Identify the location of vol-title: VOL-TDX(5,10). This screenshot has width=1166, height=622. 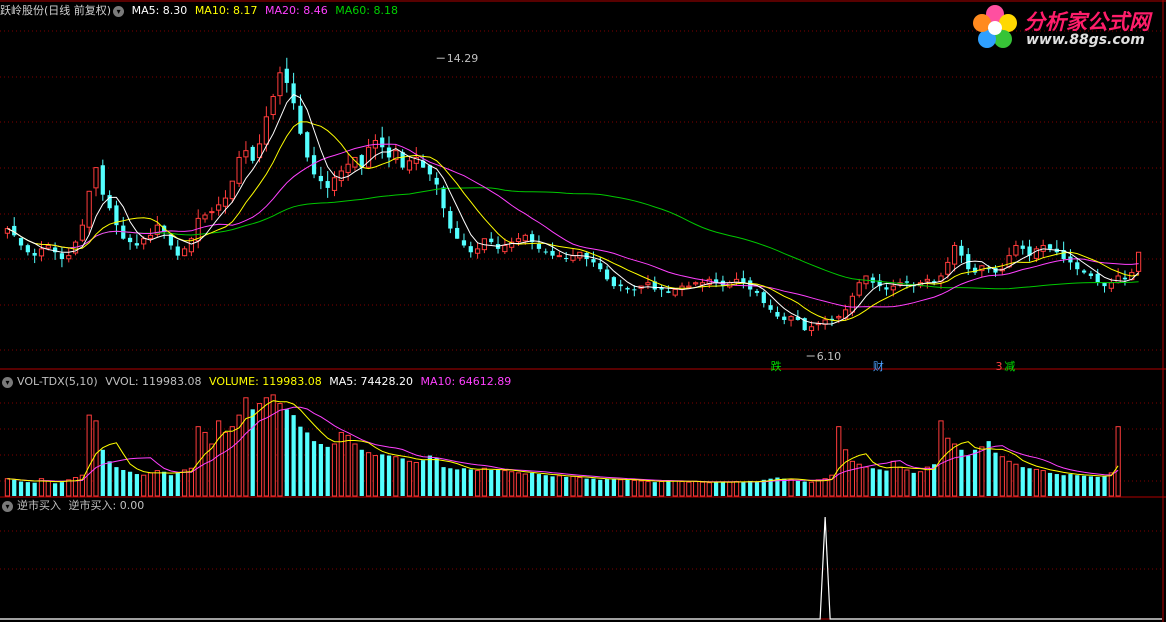
(57, 381).